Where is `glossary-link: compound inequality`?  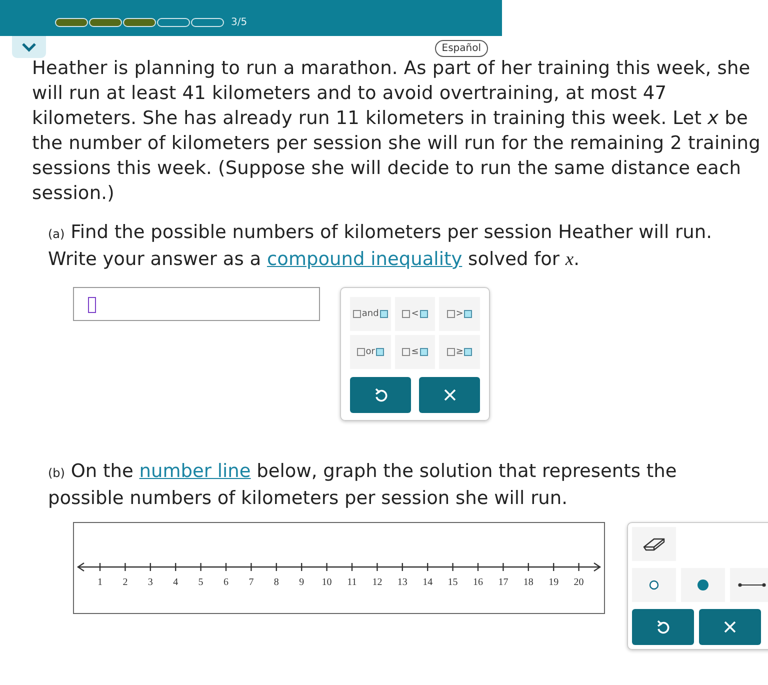
glossary-link: compound inequality is located at coordinates (364, 259).